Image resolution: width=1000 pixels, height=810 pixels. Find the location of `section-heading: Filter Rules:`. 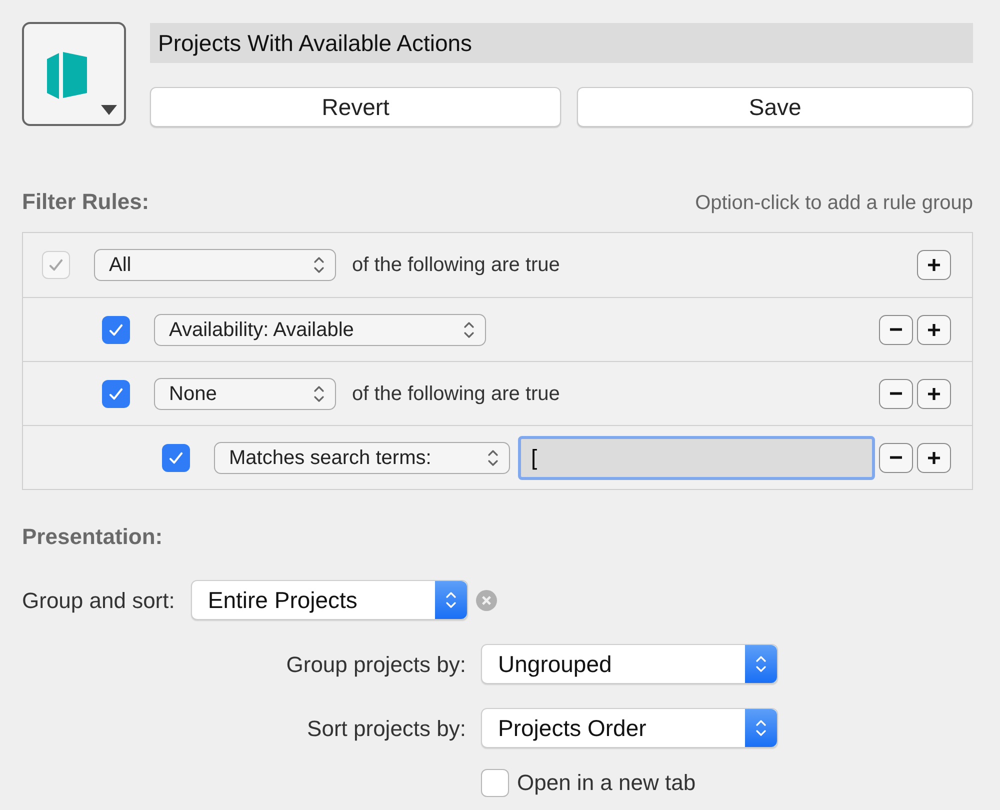

section-heading: Filter Rules: is located at coordinates (86, 202).